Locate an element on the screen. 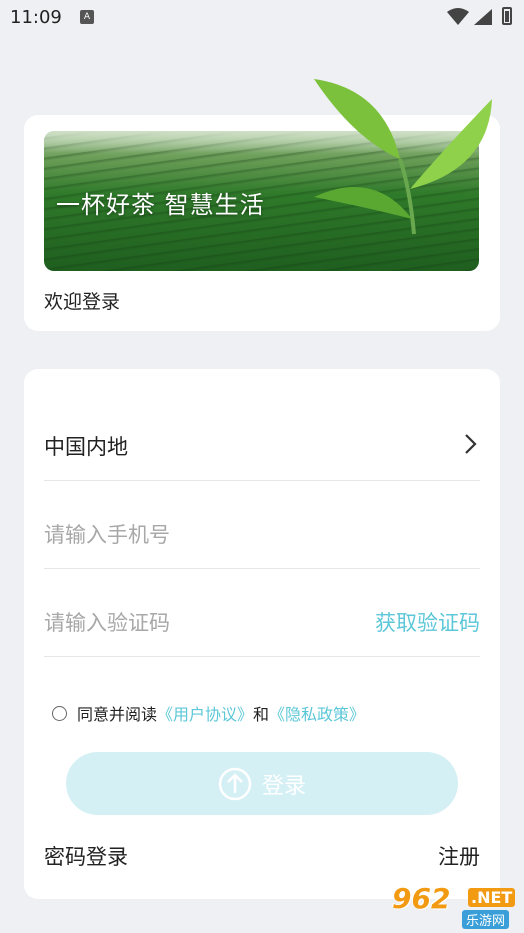 This screenshot has width=524, height=933. login-label: 登录 is located at coordinates (283, 786).